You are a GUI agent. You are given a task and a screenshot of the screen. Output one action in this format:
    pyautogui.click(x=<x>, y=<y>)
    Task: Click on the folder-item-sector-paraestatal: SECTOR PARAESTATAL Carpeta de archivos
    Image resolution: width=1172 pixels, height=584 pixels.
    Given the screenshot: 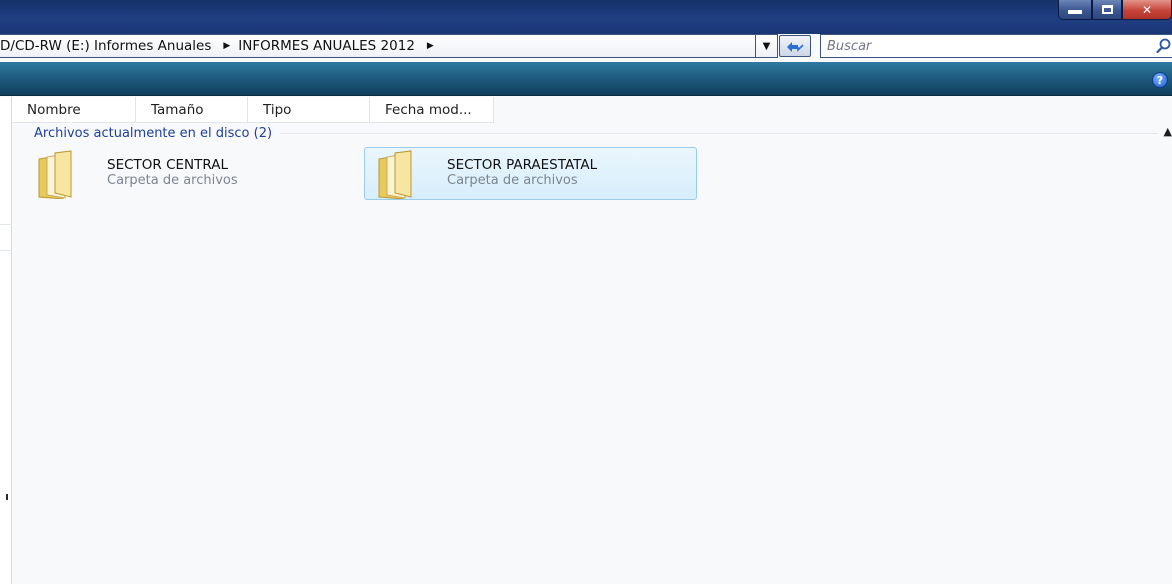 What is the action you would take?
    pyautogui.click(x=530, y=173)
    